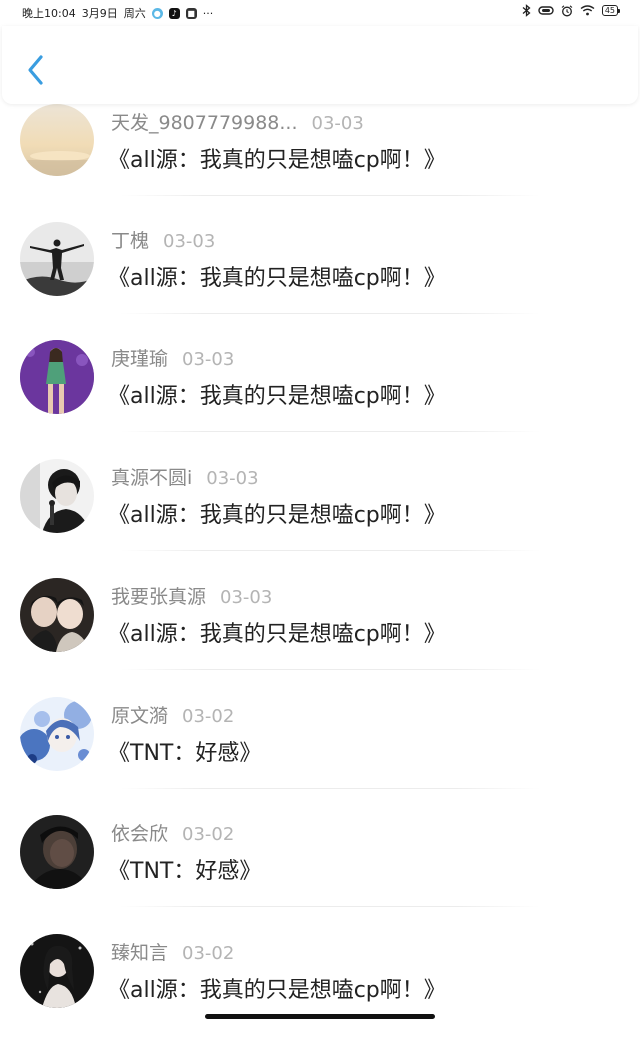 Image resolution: width=640 pixels, height=1052 pixels. What do you see at coordinates (139, 716) in the screenshot?
I see `username: 原文漪` at bounding box center [139, 716].